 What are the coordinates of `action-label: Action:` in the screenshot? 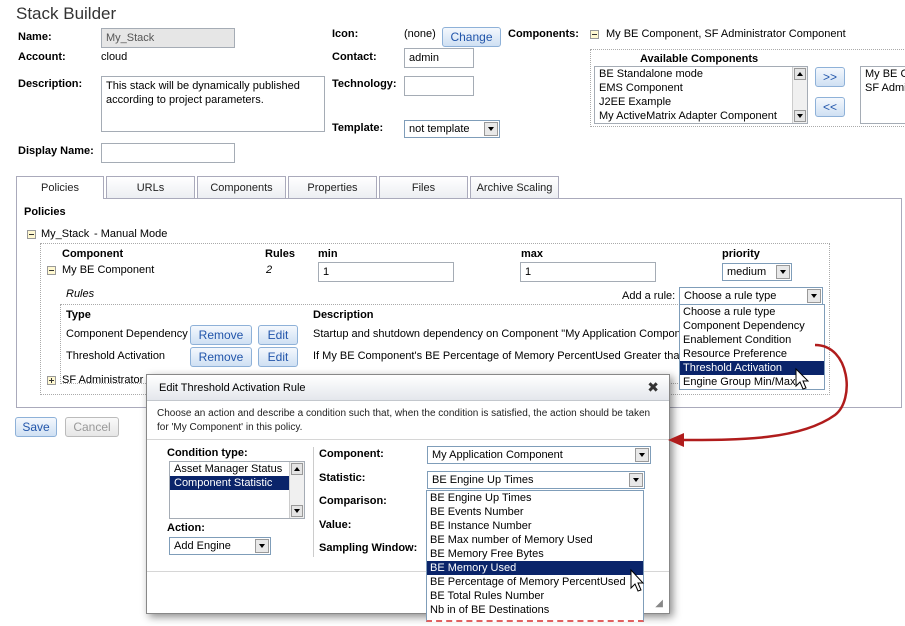 It's located at (186, 528).